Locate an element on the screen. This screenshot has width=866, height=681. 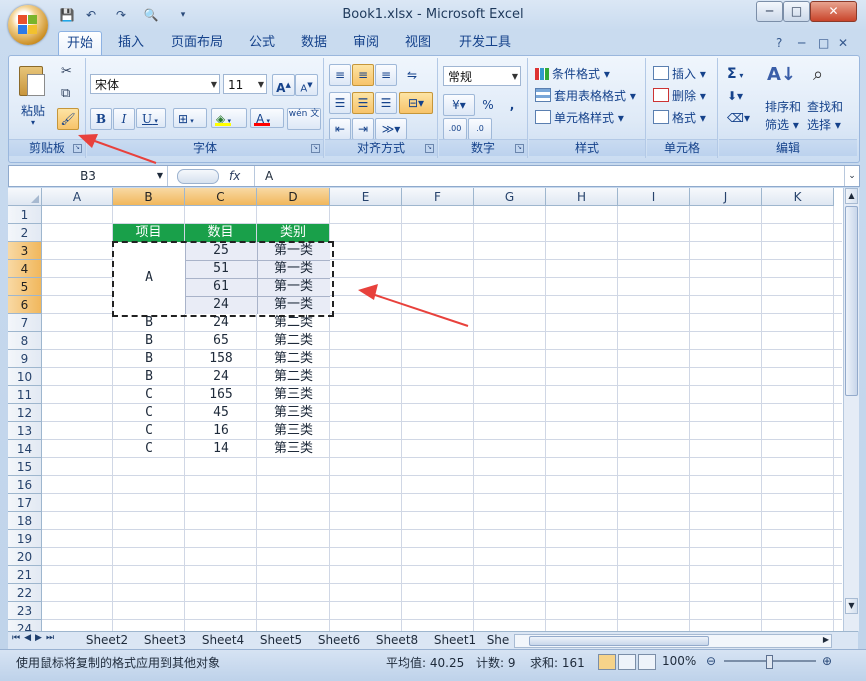
arrow-to-format-painter is located at coordinates (117, 149).